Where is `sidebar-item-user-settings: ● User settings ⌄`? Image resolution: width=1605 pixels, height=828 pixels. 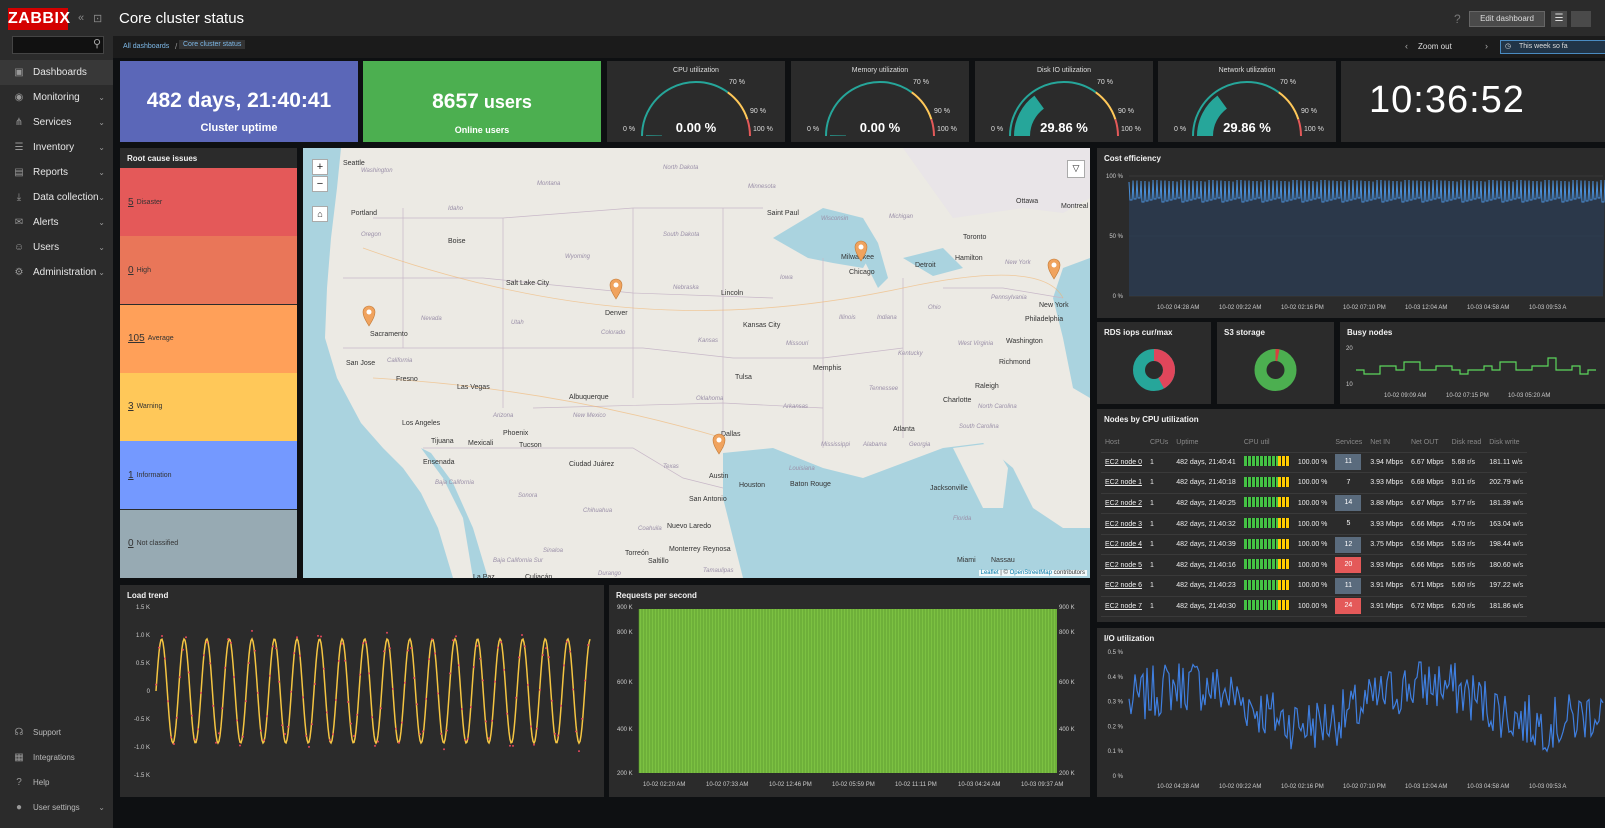 sidebar-item-user-settings: ● User settings ⌄ is located at coordinates (56, 807).